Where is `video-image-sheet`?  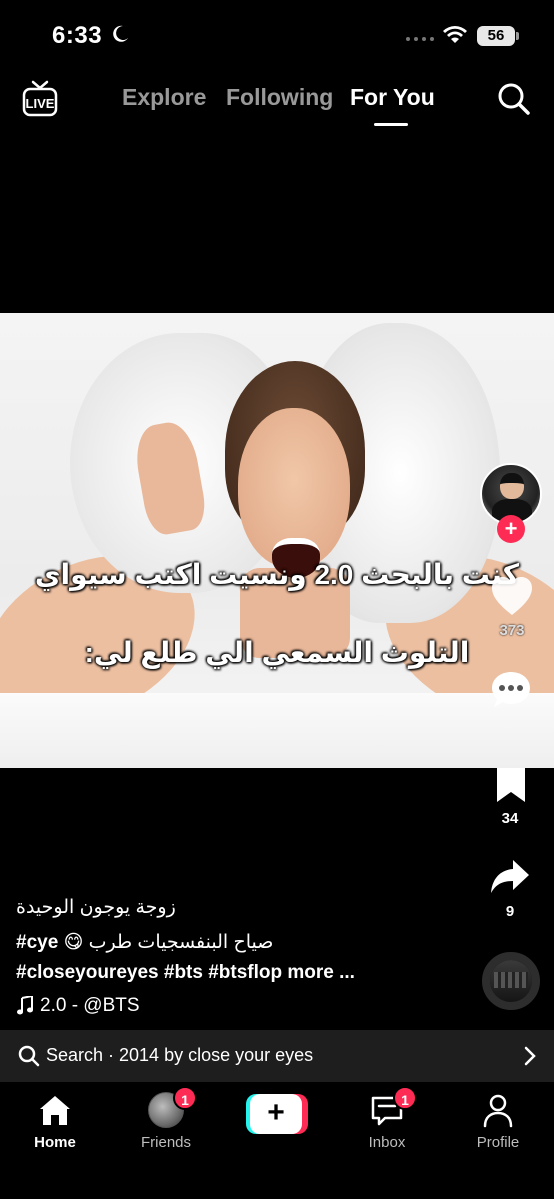 video-image-sheet is located at coordinates (277, 730).